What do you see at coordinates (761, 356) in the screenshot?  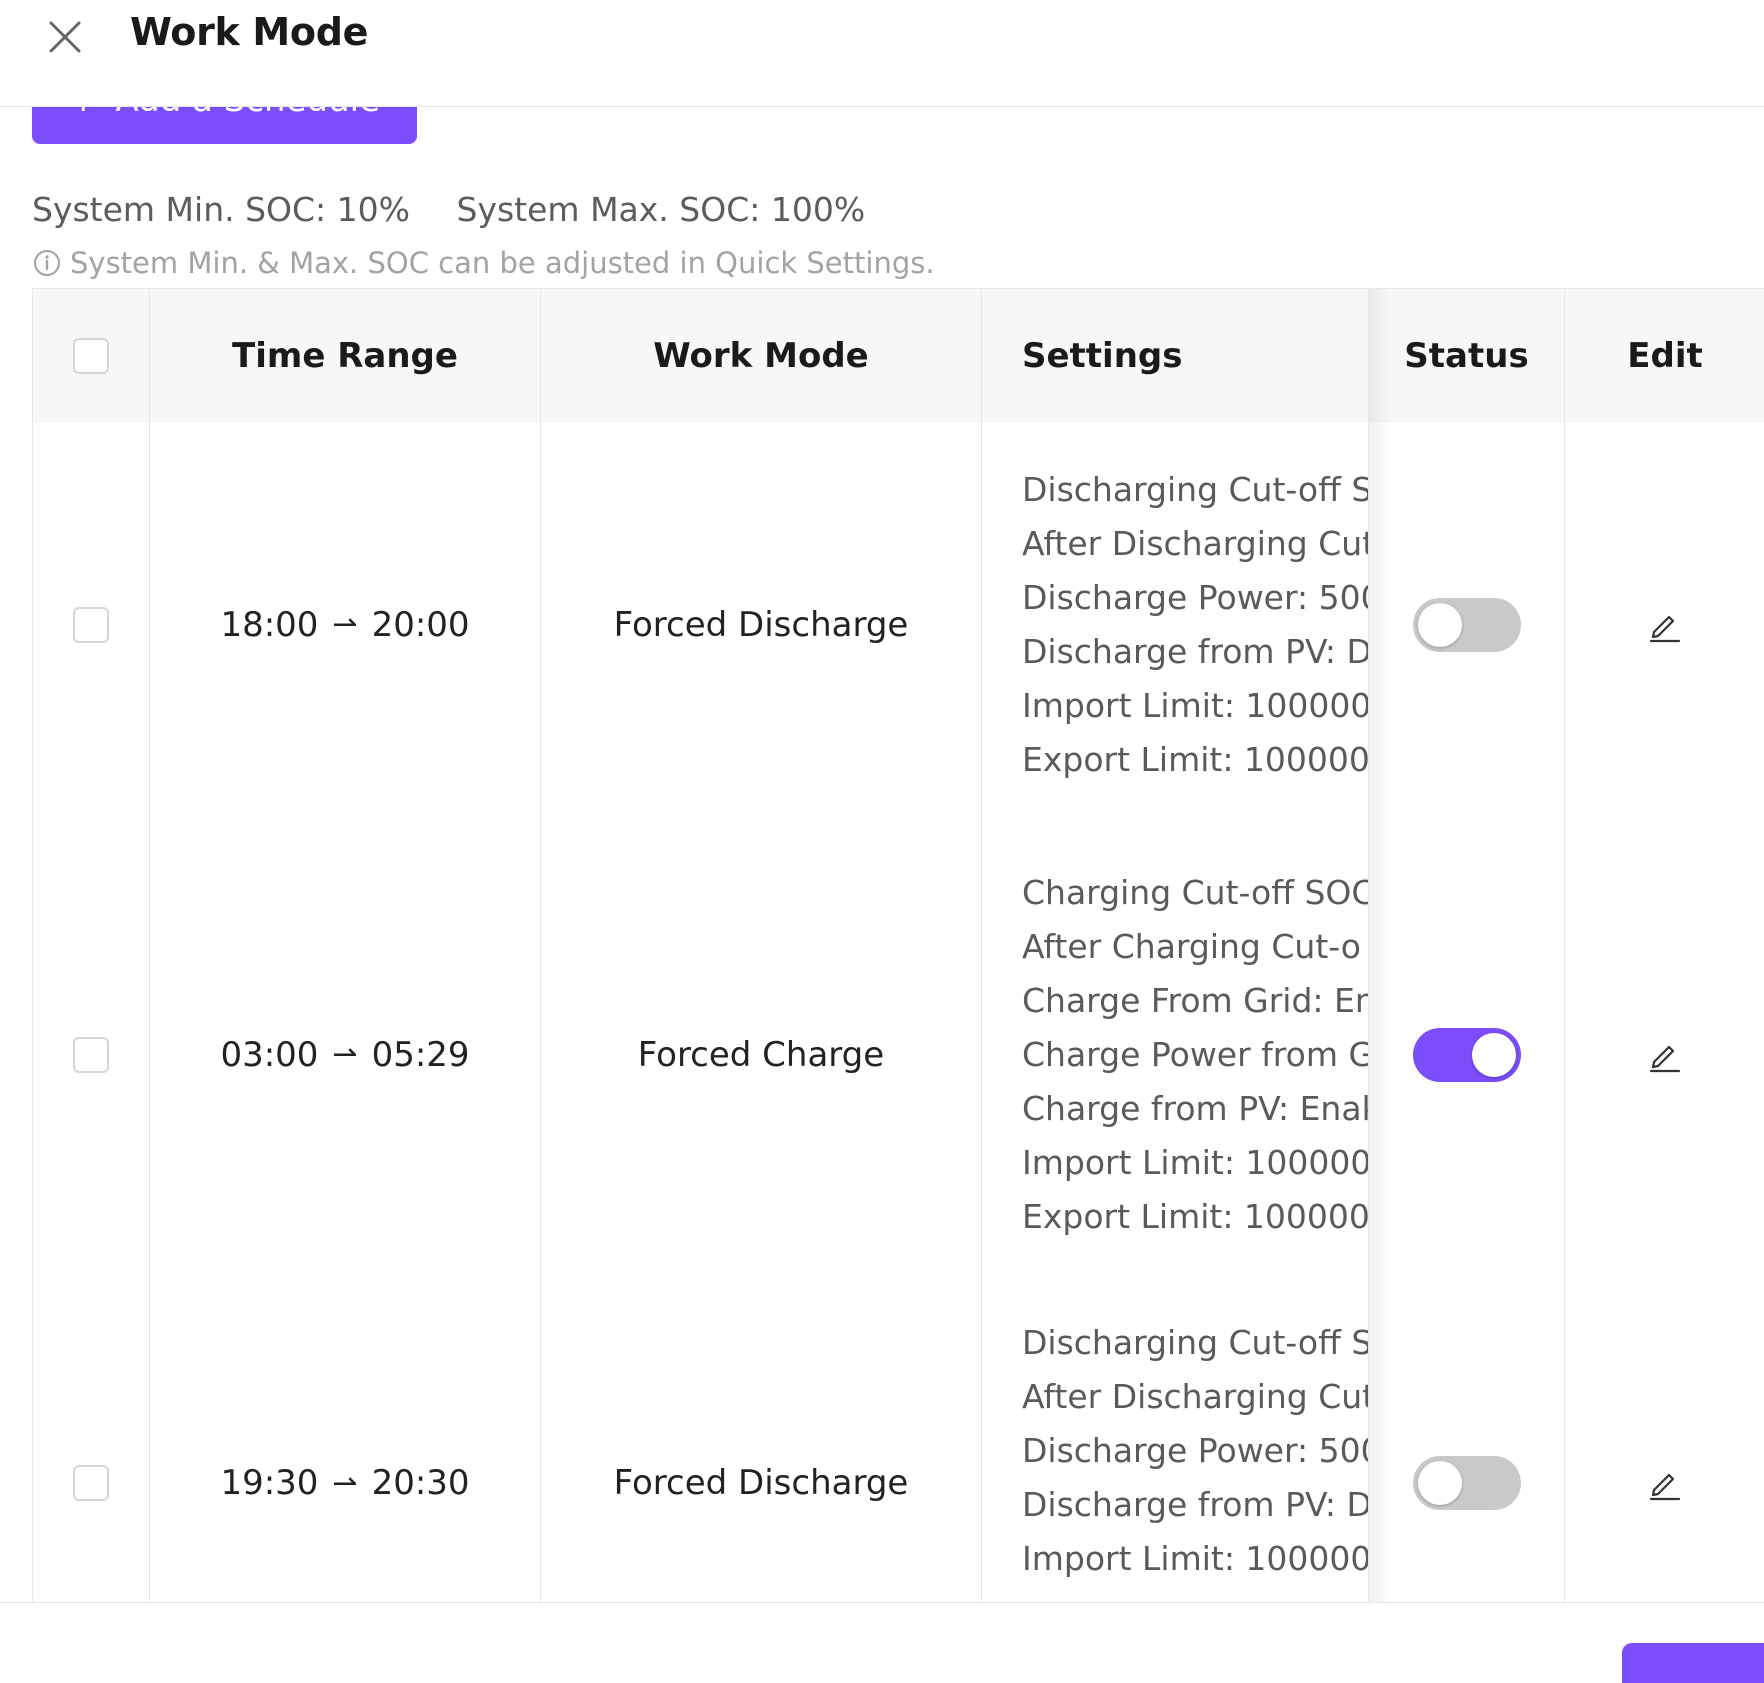 I see `header-work-mode: Work Mode` at bounding box center [761, 356].